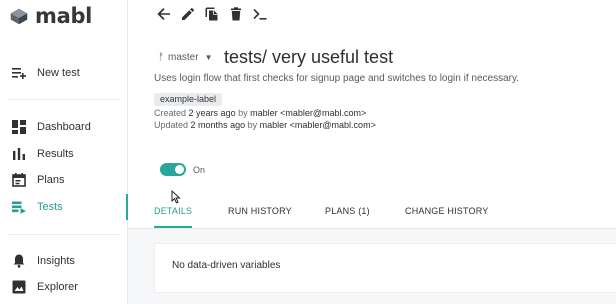 The image size is (616, 304). What do you see at coordinates (173, 169) in the screenshot?
I see `test-enabled-toggle` at bounding box center [173, 169].